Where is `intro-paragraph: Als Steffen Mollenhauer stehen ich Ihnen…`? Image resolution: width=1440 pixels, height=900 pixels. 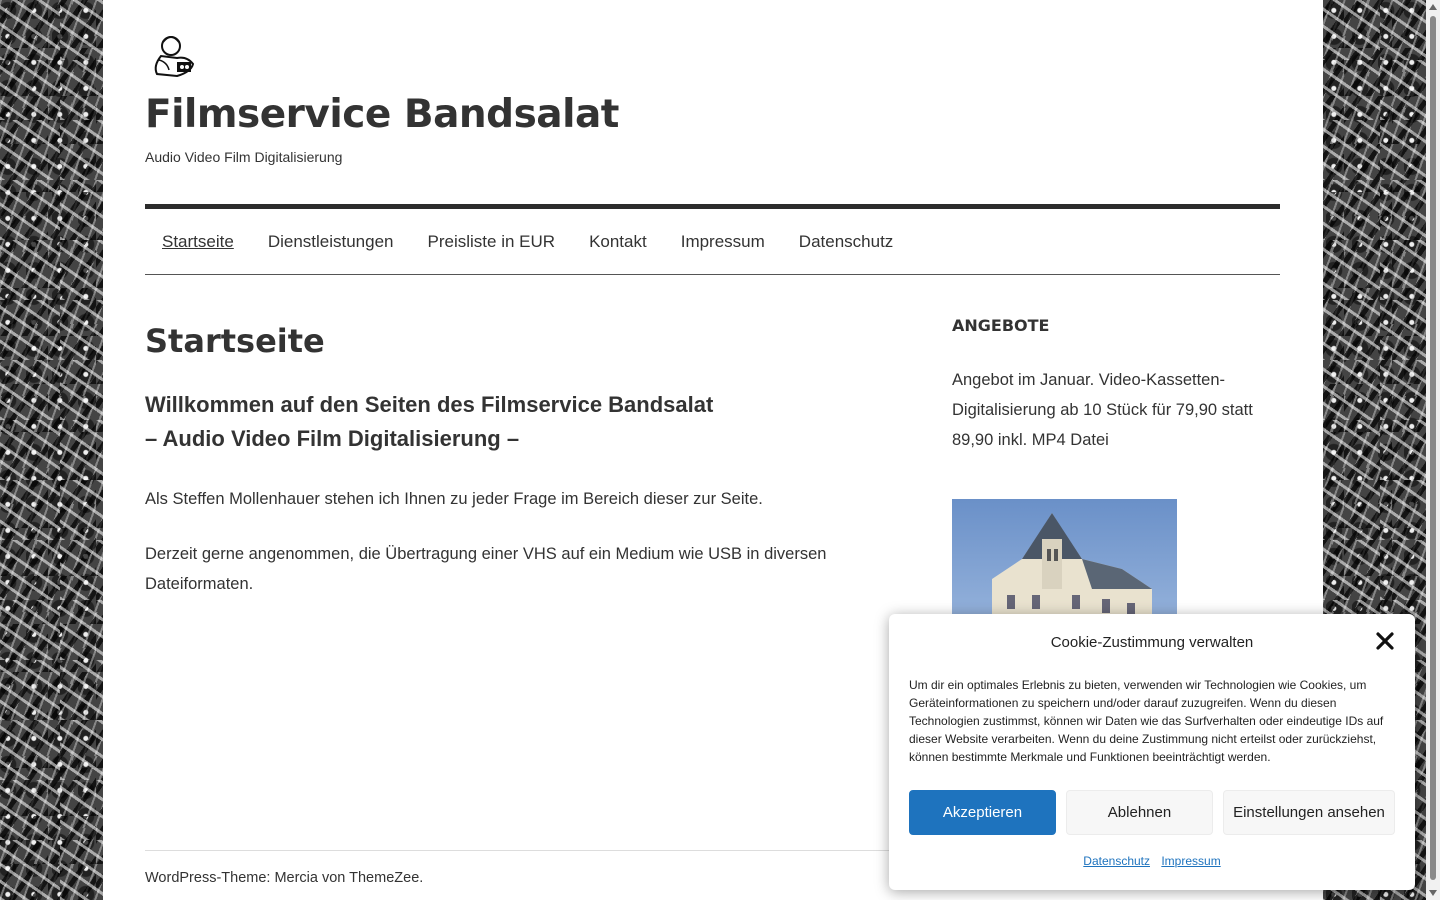
intro-paragraph: Als Steffen Mollenhauer stehen ich Ihnen… is located at coordinates (454, 499).